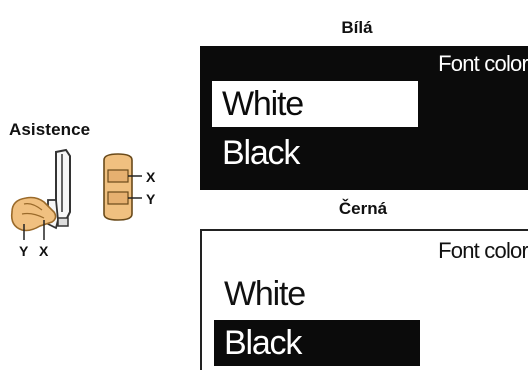 The image size is (528, 370). I want to click on label-x-bottom: X, so click(44, 251).